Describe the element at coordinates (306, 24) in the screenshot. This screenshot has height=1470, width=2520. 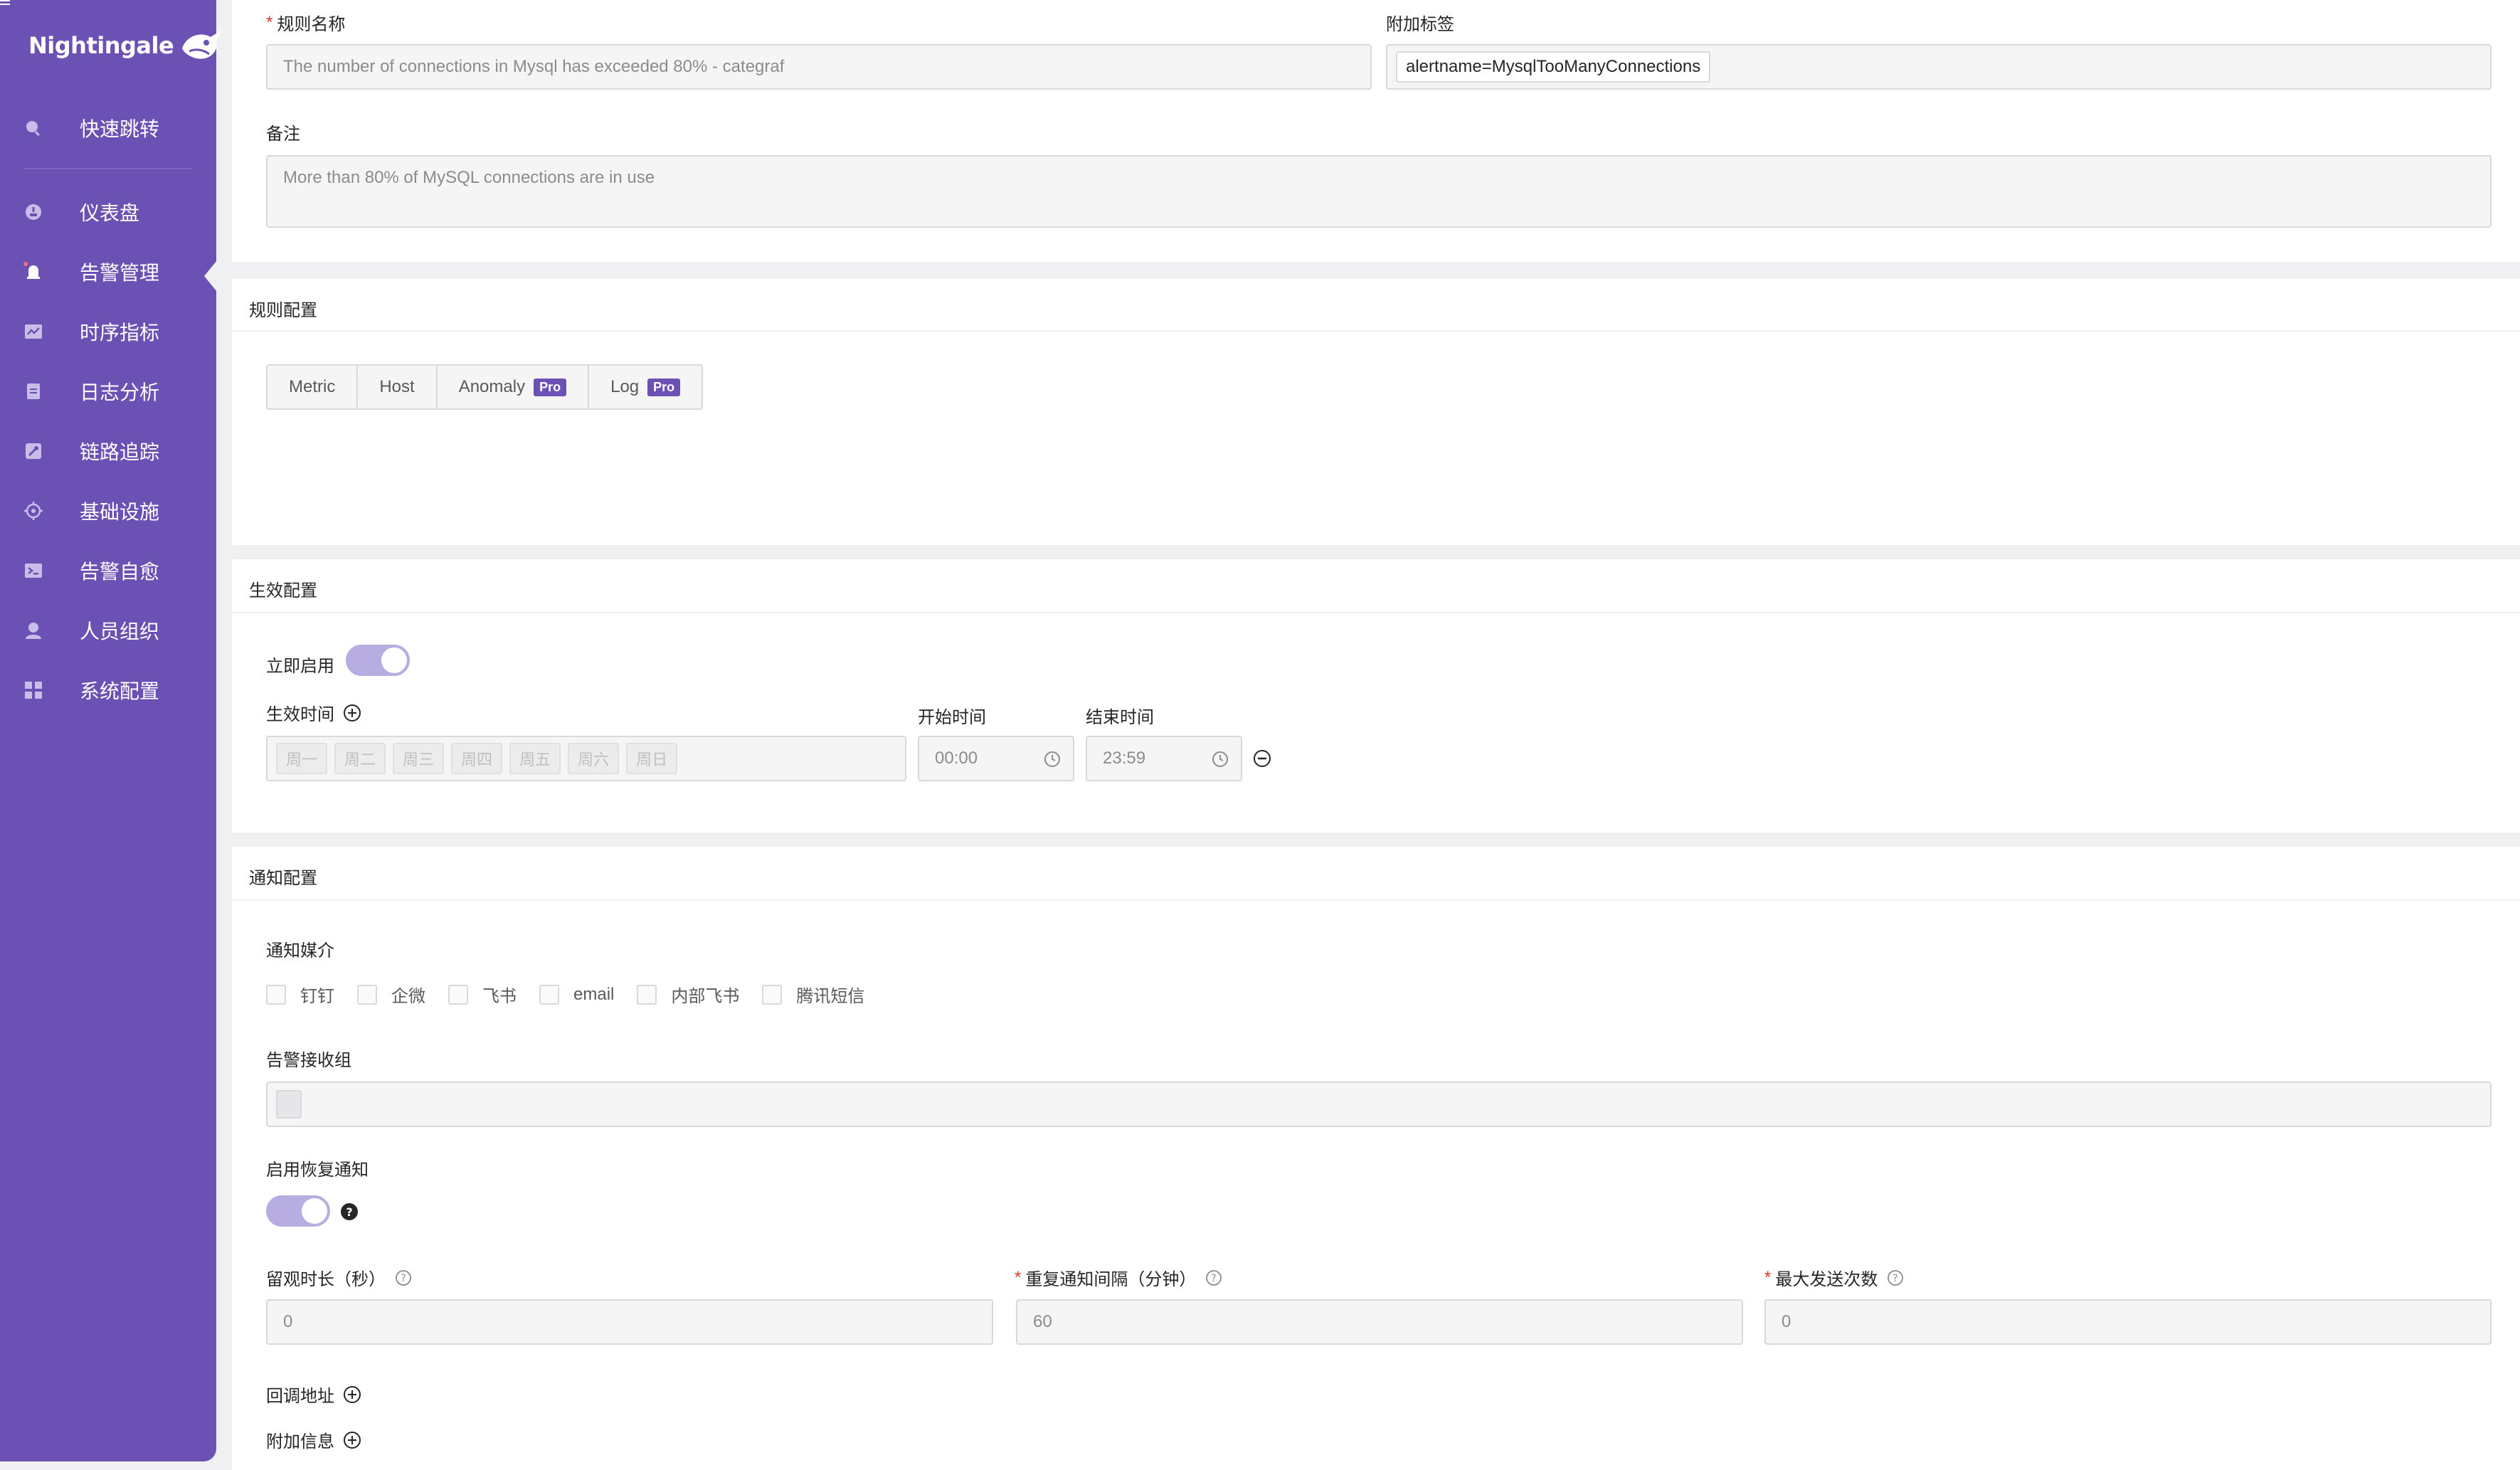
I see `rule-name-label: * 规则名称` at that location.